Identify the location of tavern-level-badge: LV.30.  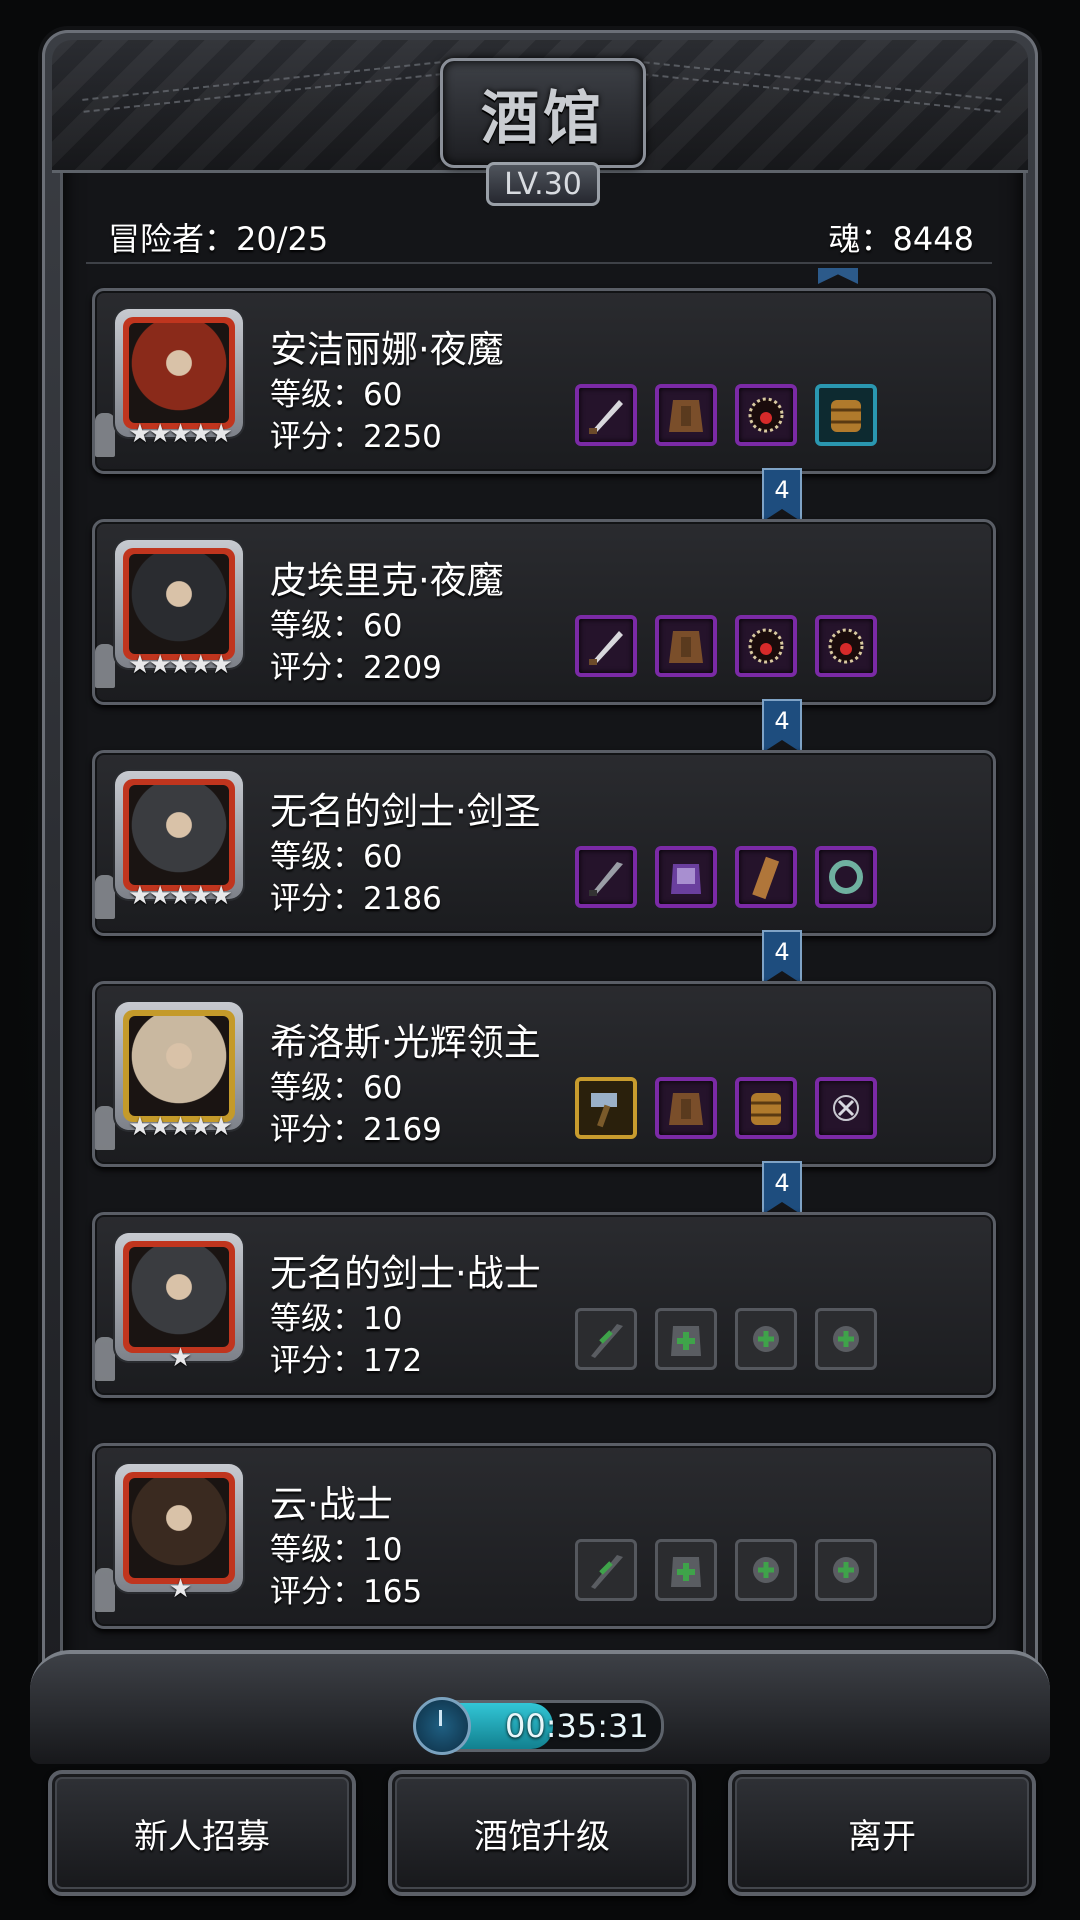
(543, 184).